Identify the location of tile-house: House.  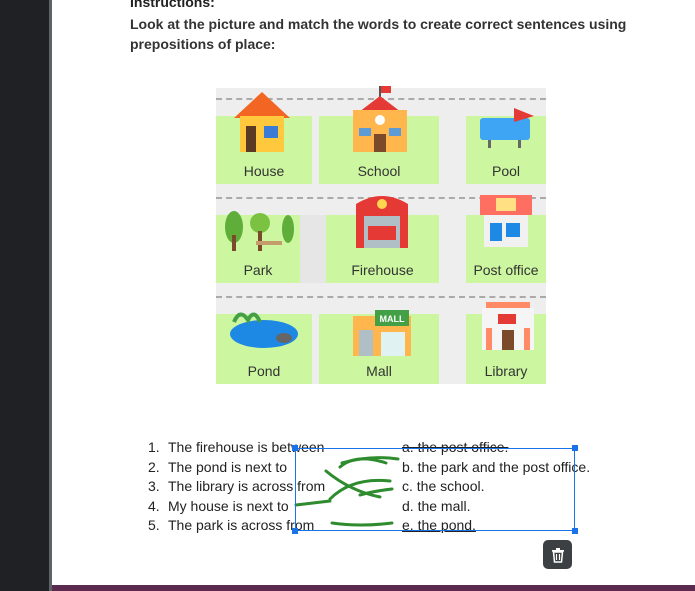
(264, 138).